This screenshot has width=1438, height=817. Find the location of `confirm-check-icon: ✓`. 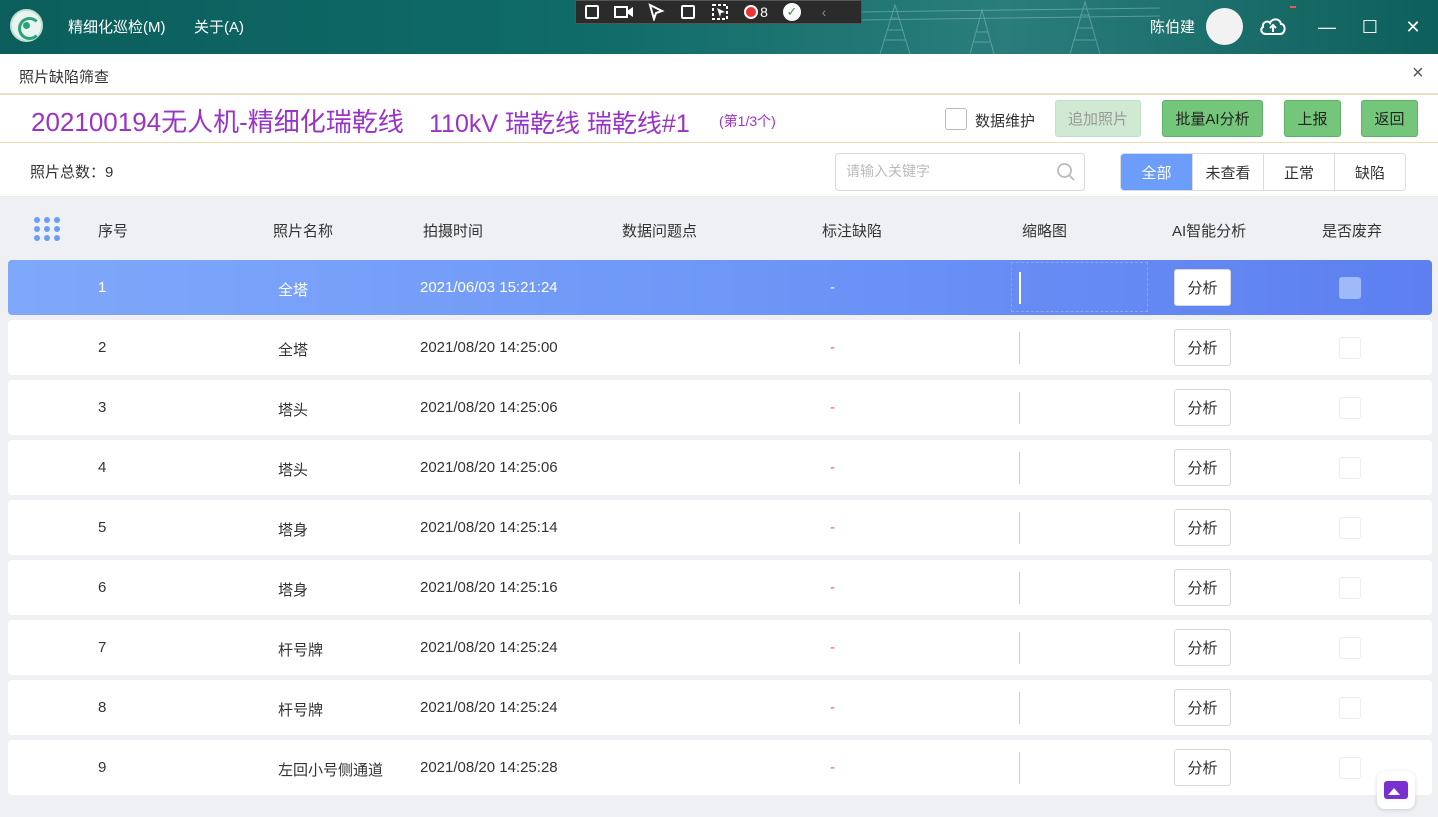

confirm-check-icon: ✓ is located at coordinates (792, 12).